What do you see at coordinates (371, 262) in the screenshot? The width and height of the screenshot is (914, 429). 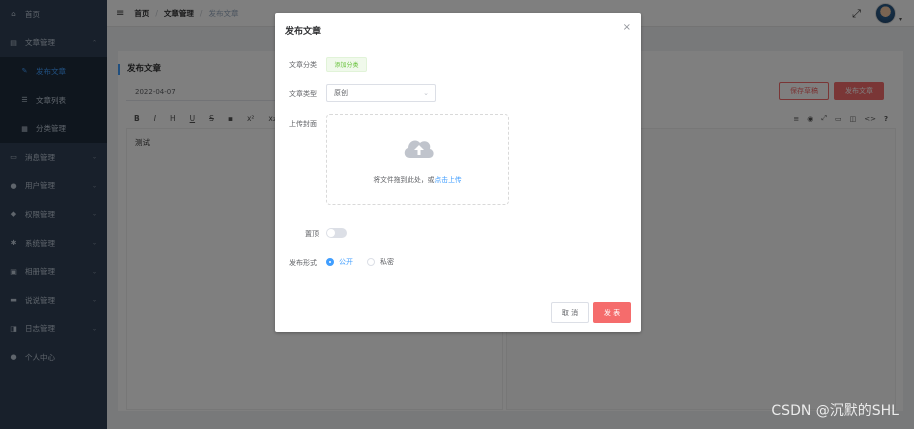 I see `radio-private-circle` at bounding box center [371, 262].